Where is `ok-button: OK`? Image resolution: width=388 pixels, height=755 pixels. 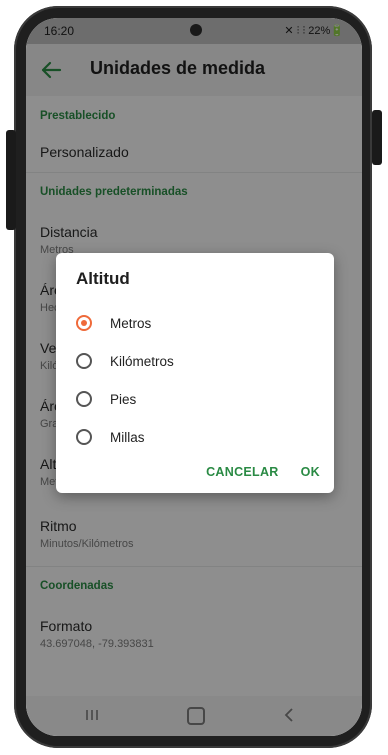
ok-button: OK is located at coordinates (310, 472).